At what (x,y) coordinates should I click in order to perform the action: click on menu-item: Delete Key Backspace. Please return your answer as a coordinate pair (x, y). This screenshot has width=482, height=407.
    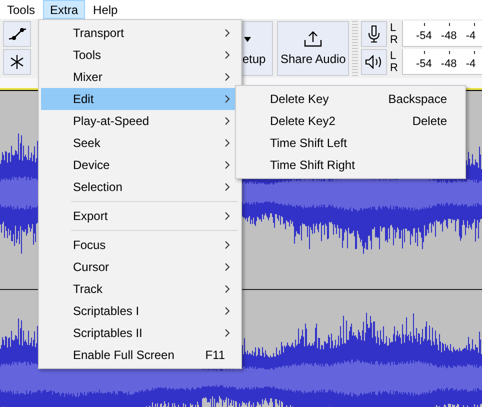
    Looking at the image, I should click on (350, 99).